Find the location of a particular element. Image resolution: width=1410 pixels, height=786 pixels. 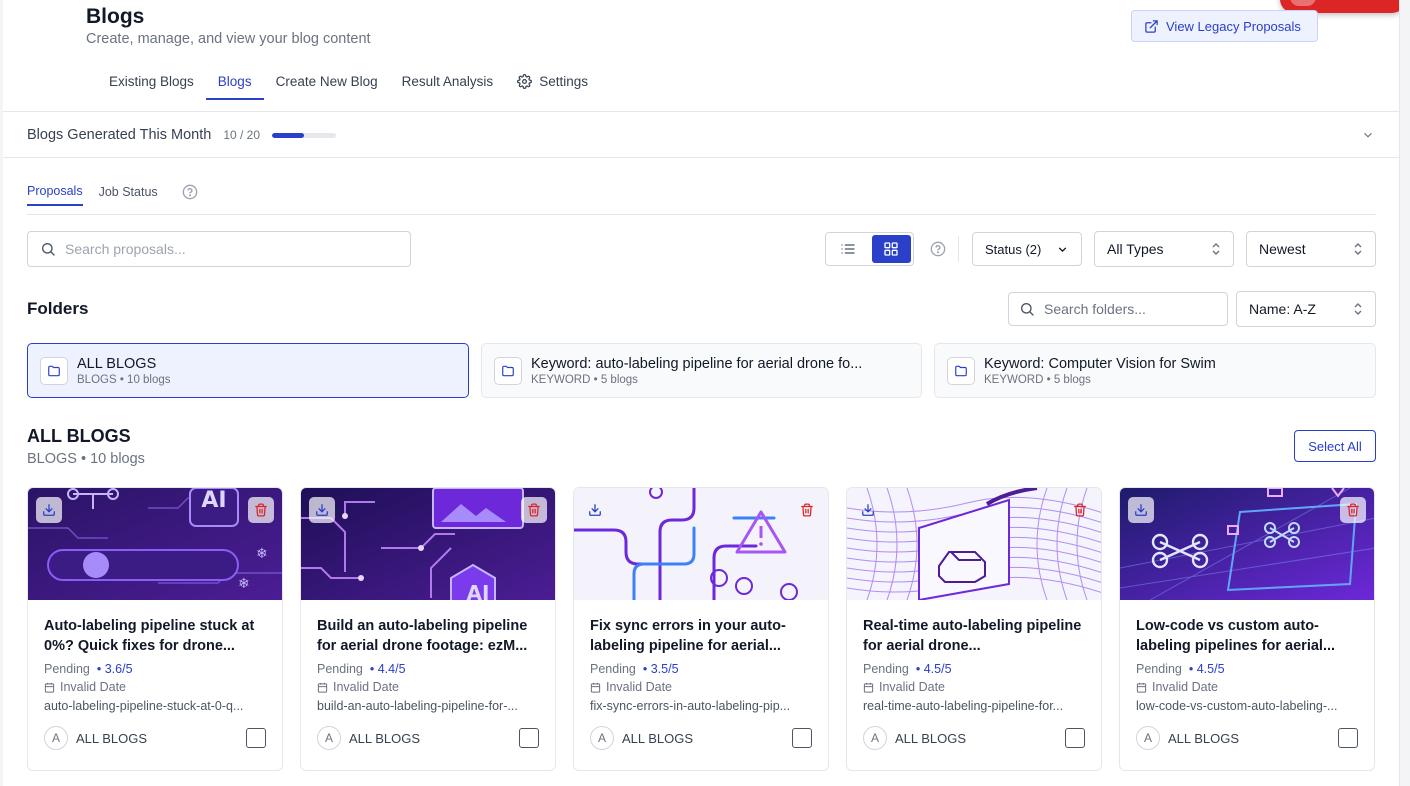

tab-create-new-blog: Create New Blog is located at coordinates (327, 83).